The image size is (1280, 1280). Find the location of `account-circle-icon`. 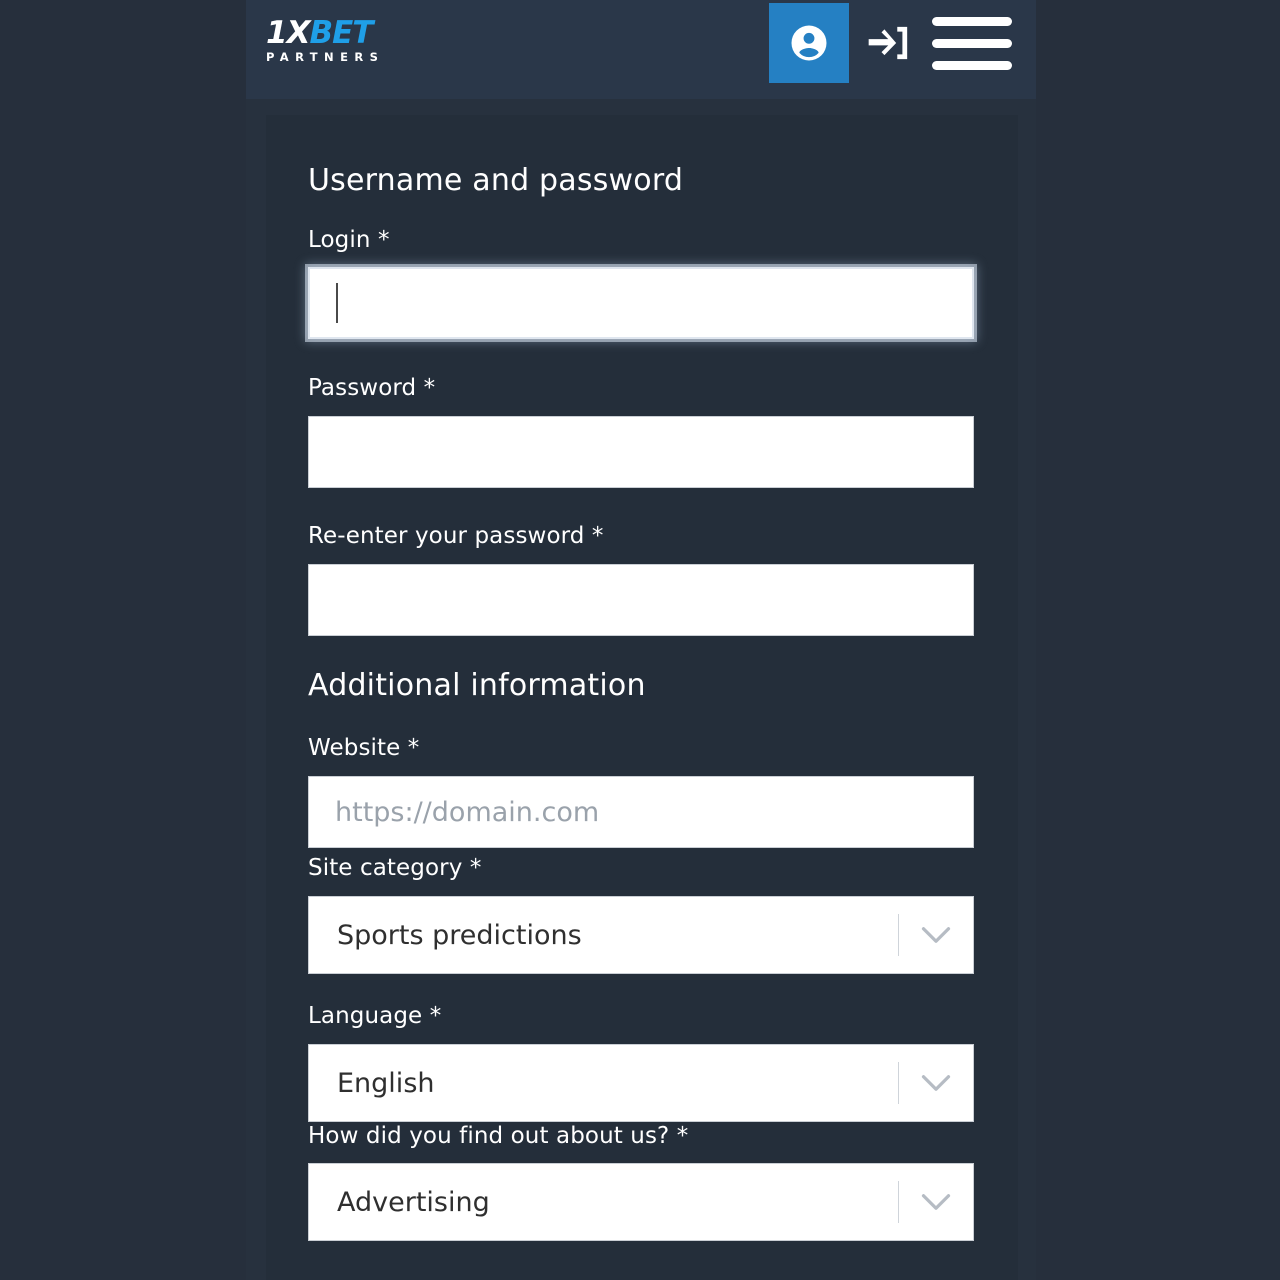

account-circle-icon is located at coordinates (809, 43).